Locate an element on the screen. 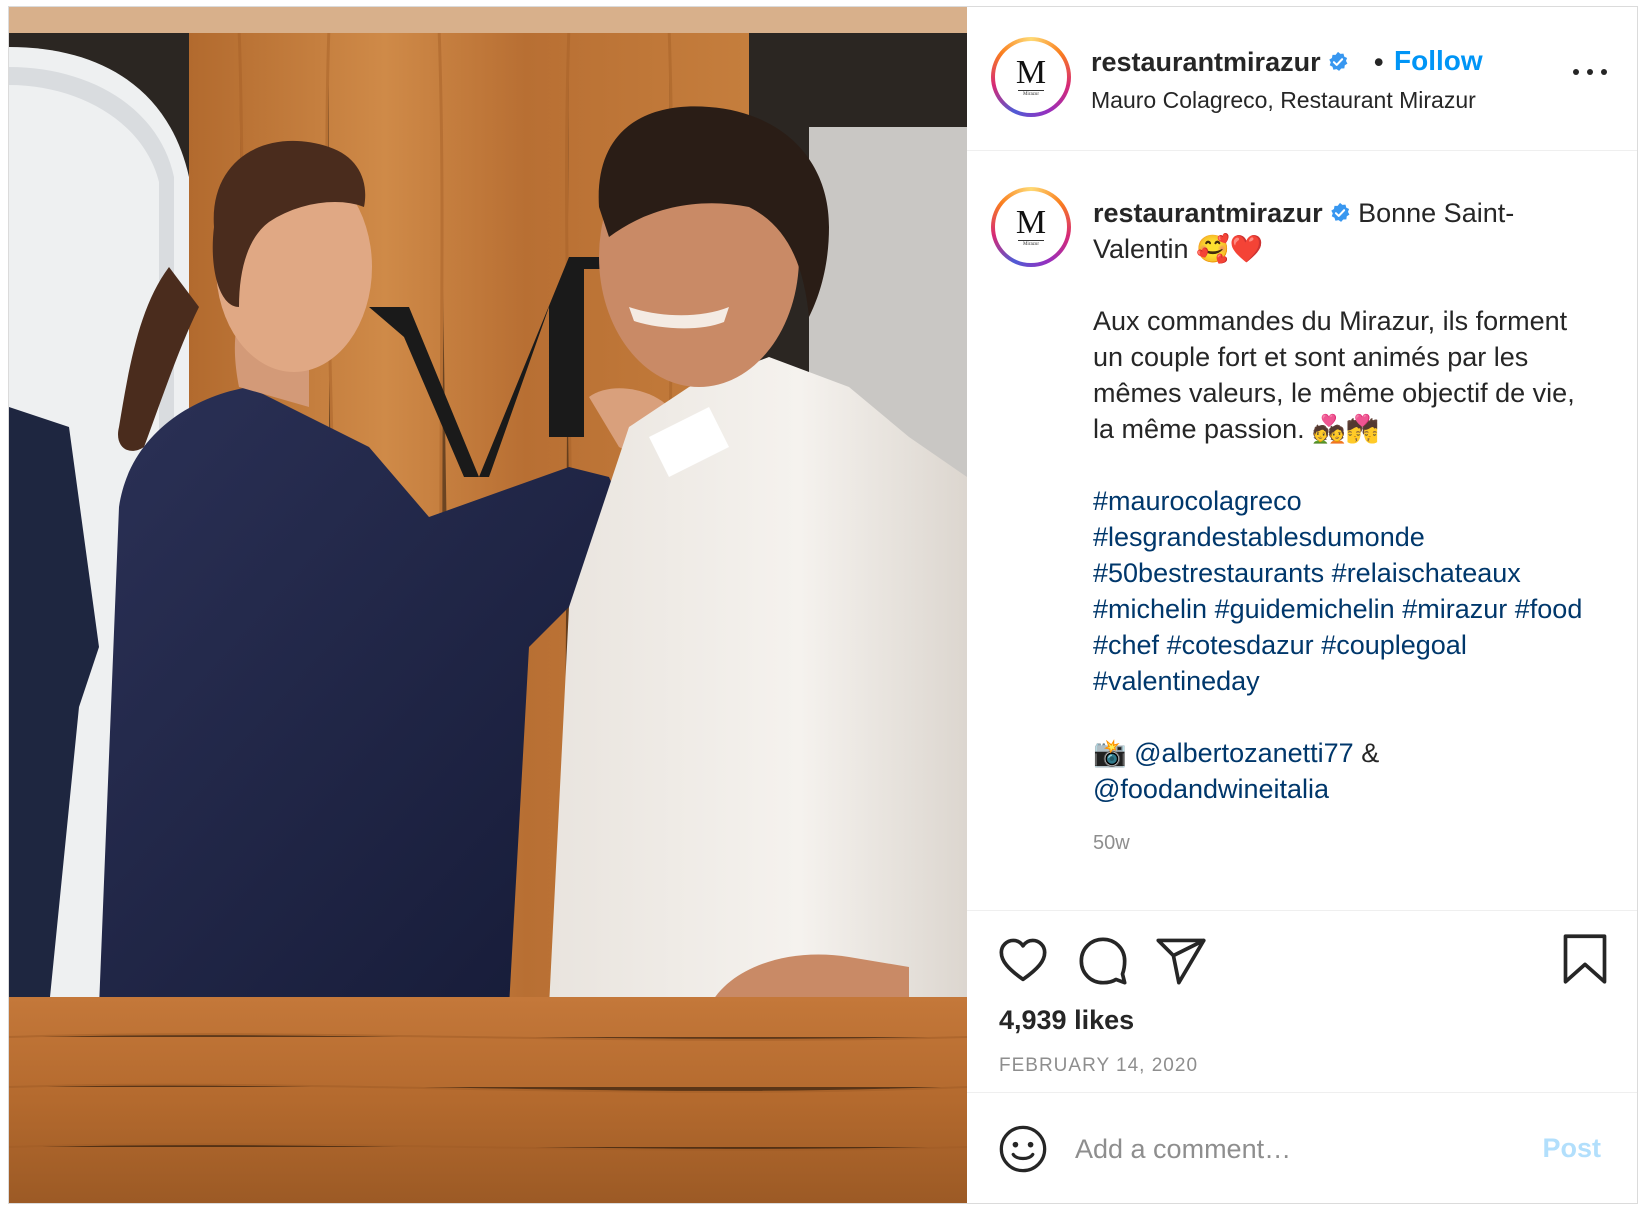 The image size is (1646, 1212). hashtag-link: #cotesdazur is located at coordinates (1240, 645).